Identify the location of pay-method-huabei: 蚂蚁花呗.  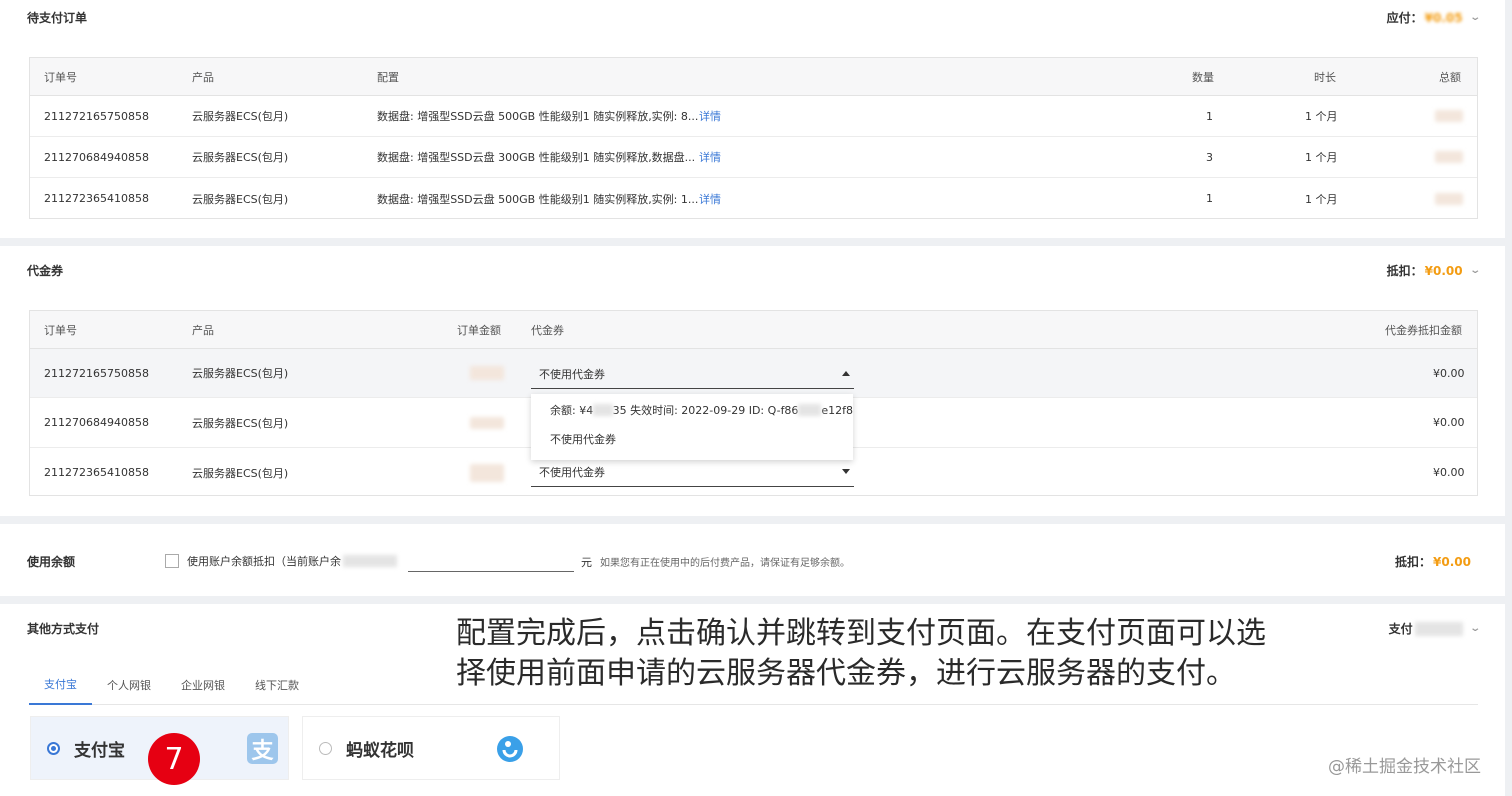
(431, 748).